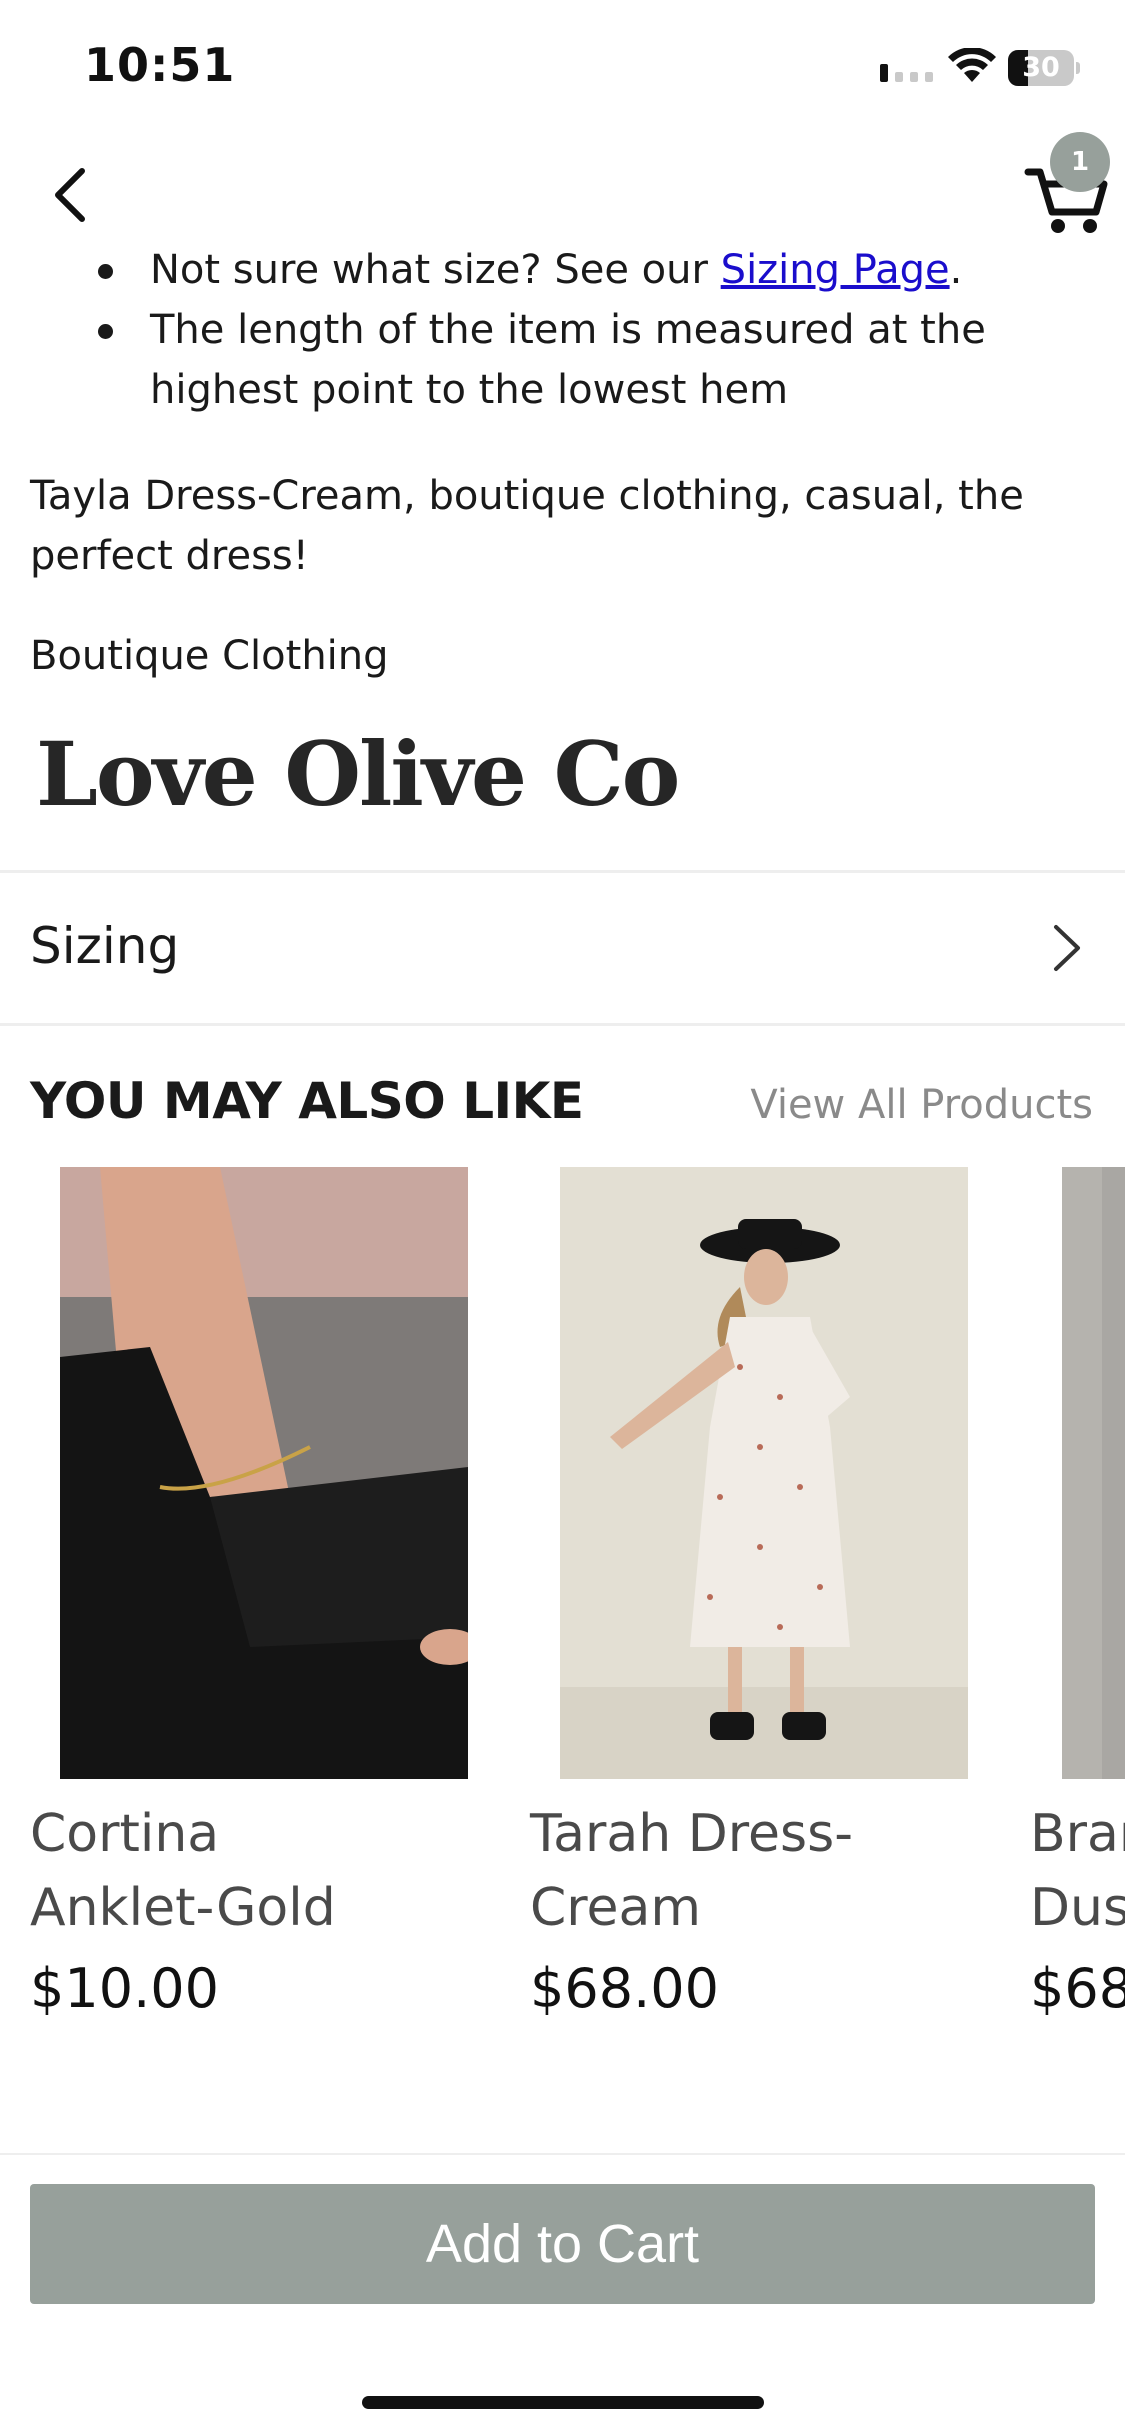 The height and width of the screenshot is (2436, 1125). I want to click on product-name: Bran Dust, so click(1077, 1871).